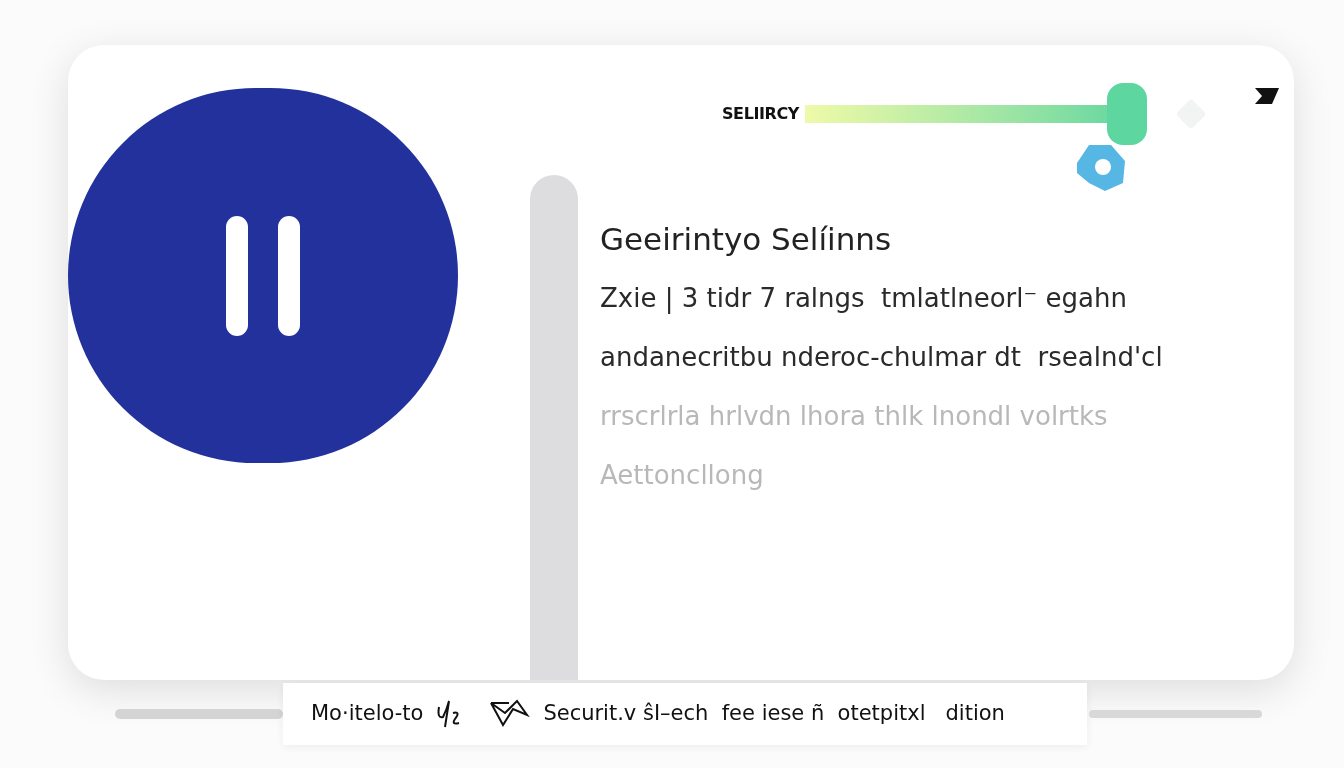  I want to click on slider-label: SELIIRCY, so click(761, 113).